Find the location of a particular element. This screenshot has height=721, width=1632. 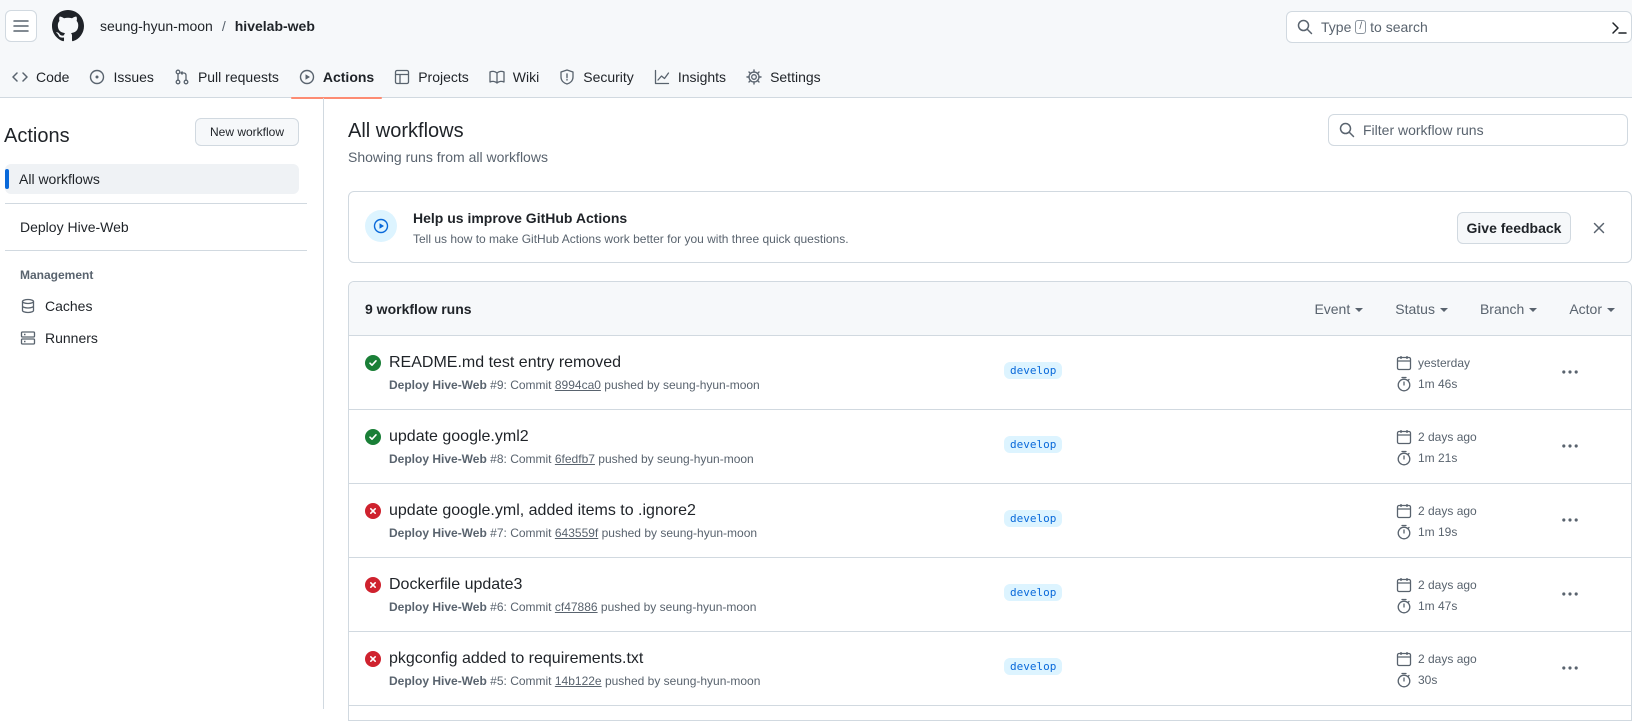

run-when-text: 2 days ago is located at coordinates (1447, 511).